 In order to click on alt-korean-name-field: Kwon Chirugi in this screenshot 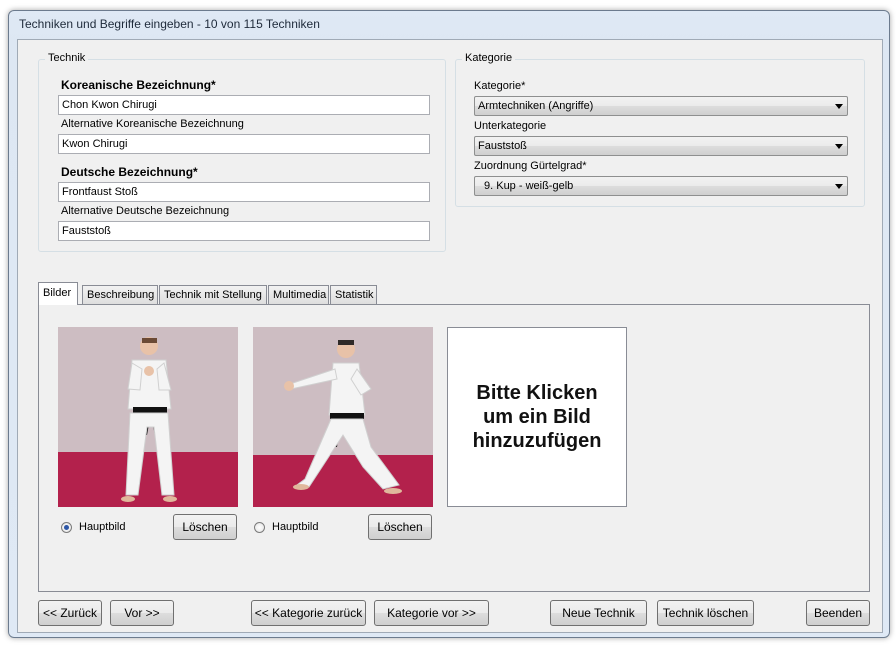, I will do `click(244, 144)`.